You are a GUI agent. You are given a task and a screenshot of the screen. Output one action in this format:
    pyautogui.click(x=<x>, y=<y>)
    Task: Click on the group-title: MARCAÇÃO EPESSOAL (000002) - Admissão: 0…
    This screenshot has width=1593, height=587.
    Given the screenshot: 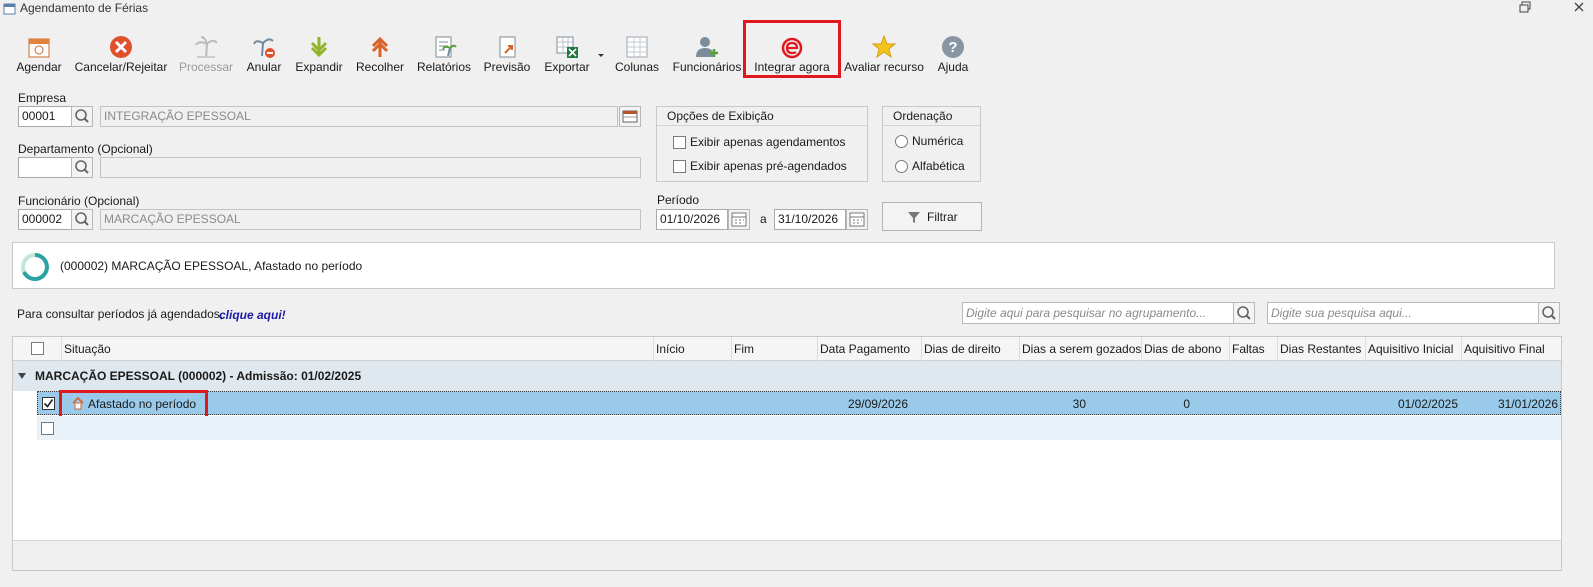 What is the action you would take?
    pyautogui.click(x=198, y=376)
    